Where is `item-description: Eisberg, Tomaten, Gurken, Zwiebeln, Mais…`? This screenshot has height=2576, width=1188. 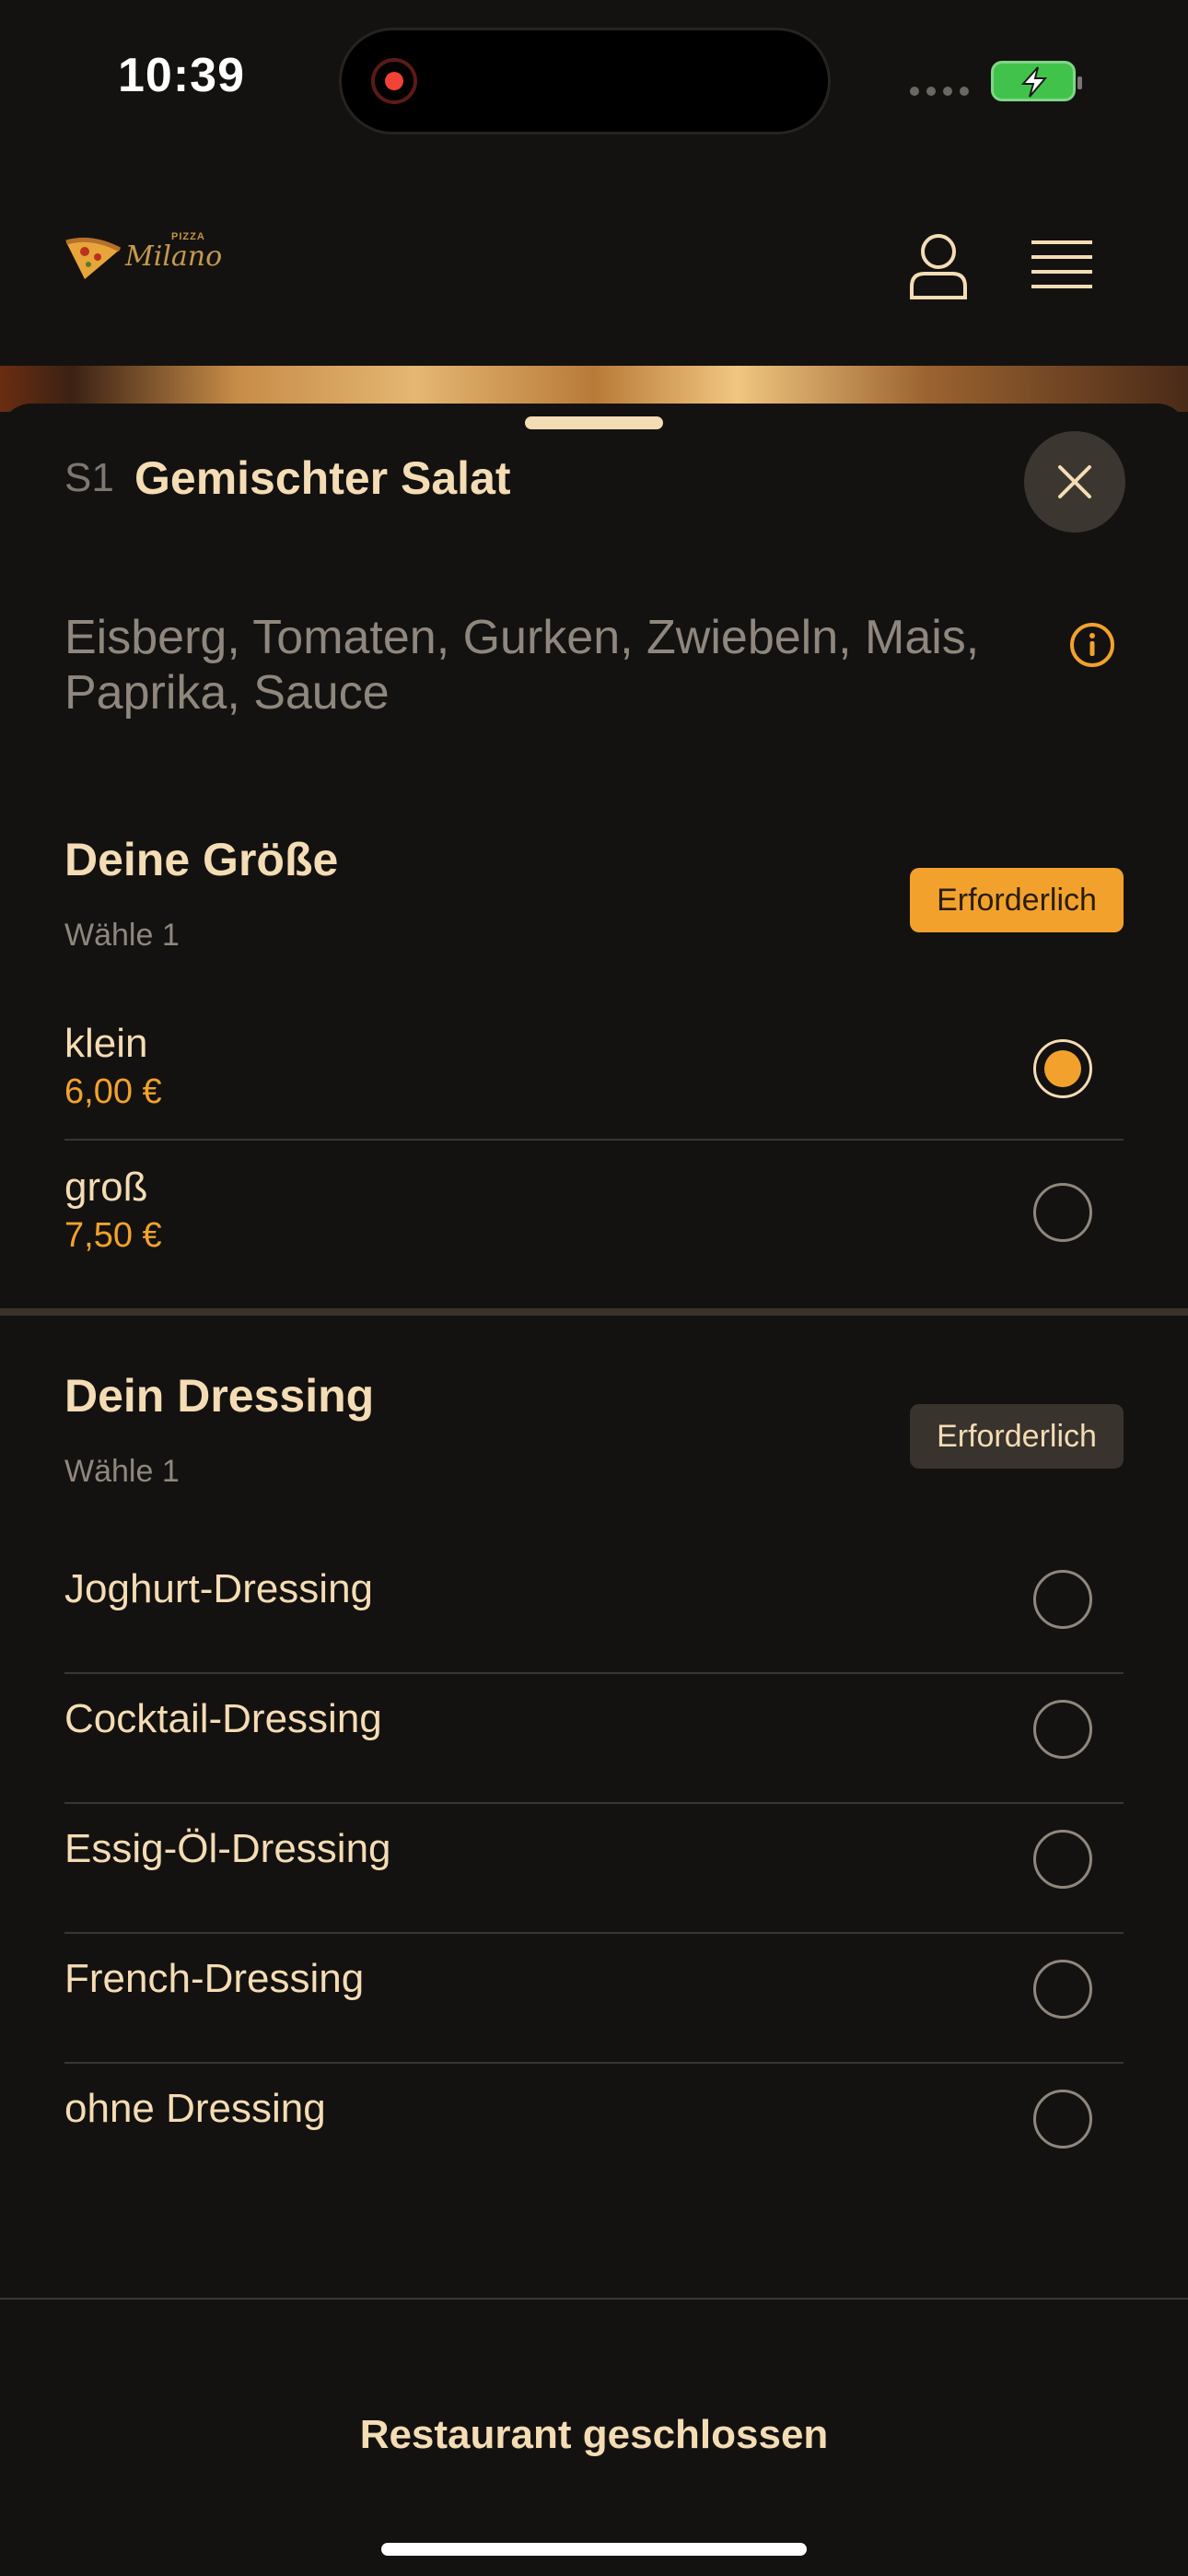
item-description: Eisberg, Tomaten, Gurken, Zwiebeln, Mais… is located at coordinates (522, 665).